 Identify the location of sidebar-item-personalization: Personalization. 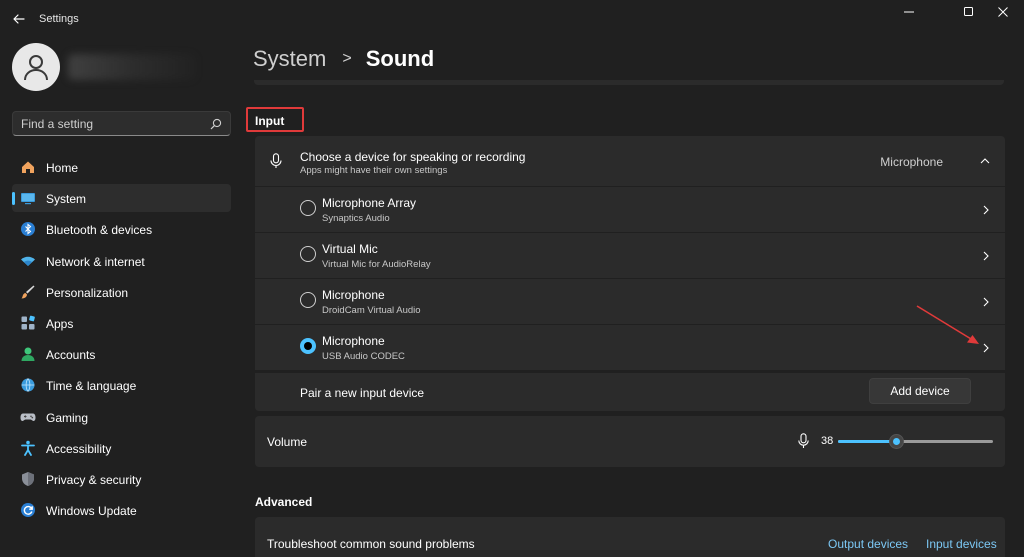
(121, 292).